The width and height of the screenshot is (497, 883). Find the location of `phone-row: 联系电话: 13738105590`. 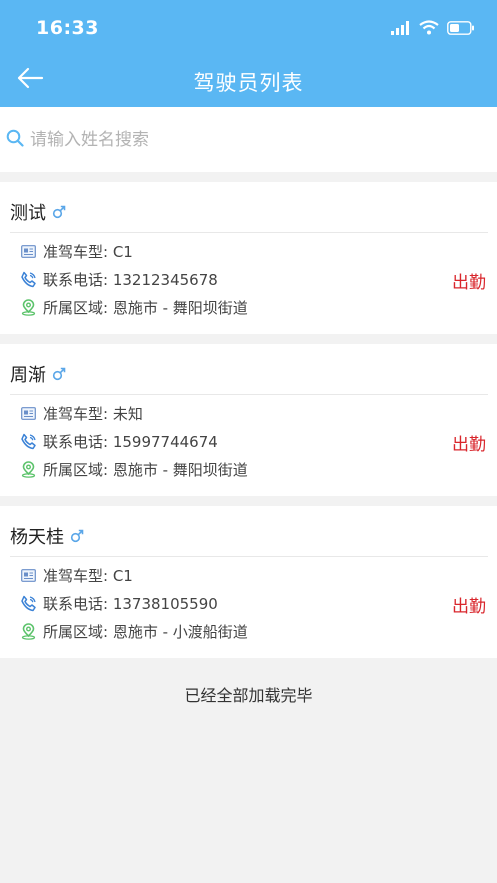

phone-row: 联系电话: 13738105590 is located at coordinates (119, 603).